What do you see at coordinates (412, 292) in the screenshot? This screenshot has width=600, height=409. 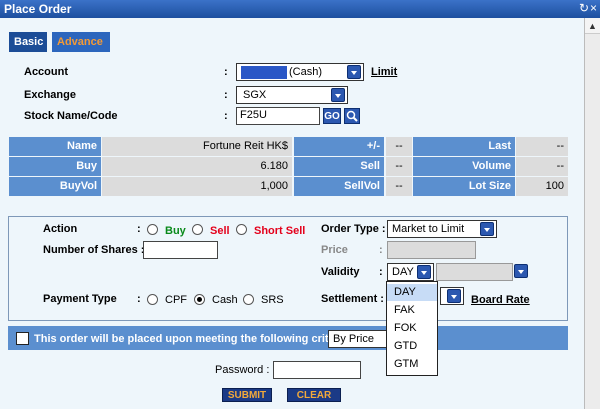 I see `validity-option-day: DAY` at bounding box center [412, 292].